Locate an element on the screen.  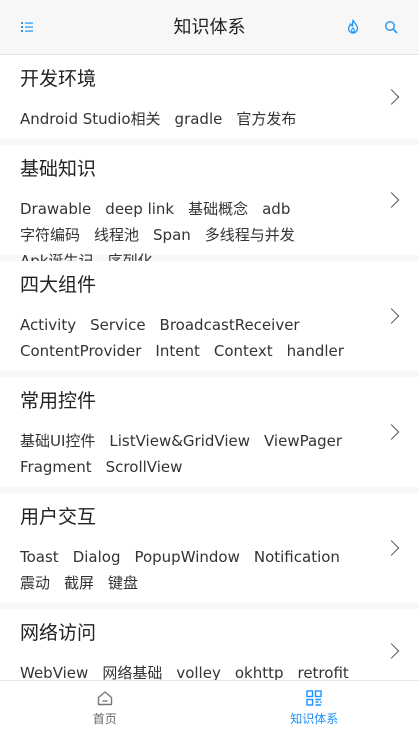
tag: 官方发布 is located at coordinates (266, 119).